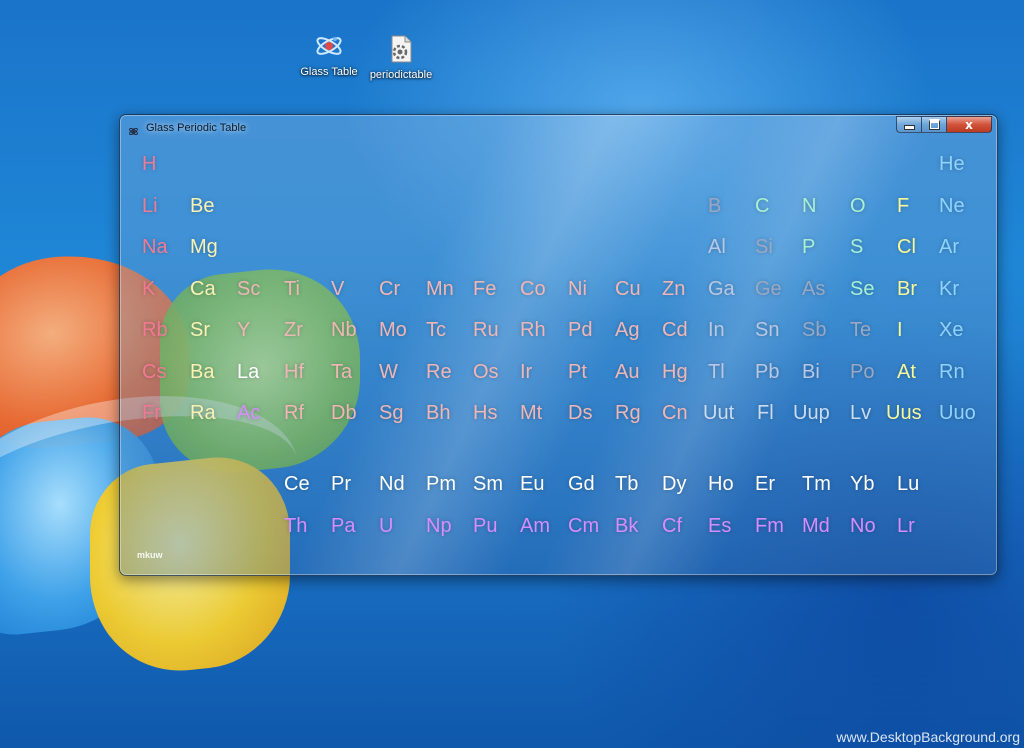  I want to click on element-Fe: Fe, so click(484, 289).